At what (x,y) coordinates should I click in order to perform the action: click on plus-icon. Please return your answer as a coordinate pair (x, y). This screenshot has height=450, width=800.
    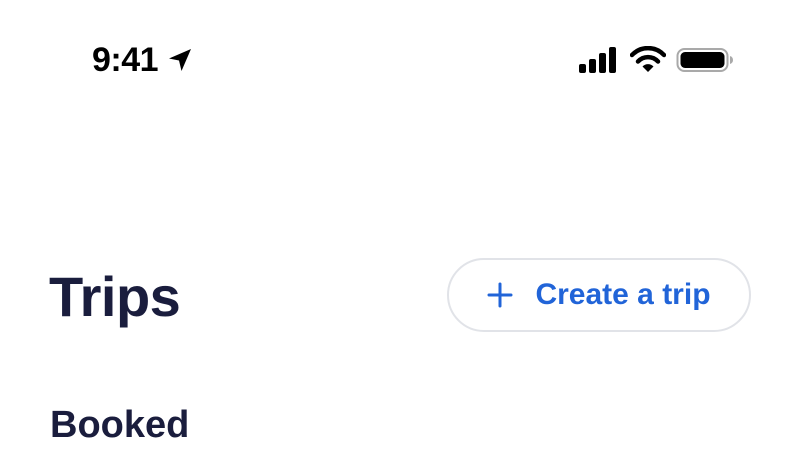
    Looking at the image, I should click on (500, 295).